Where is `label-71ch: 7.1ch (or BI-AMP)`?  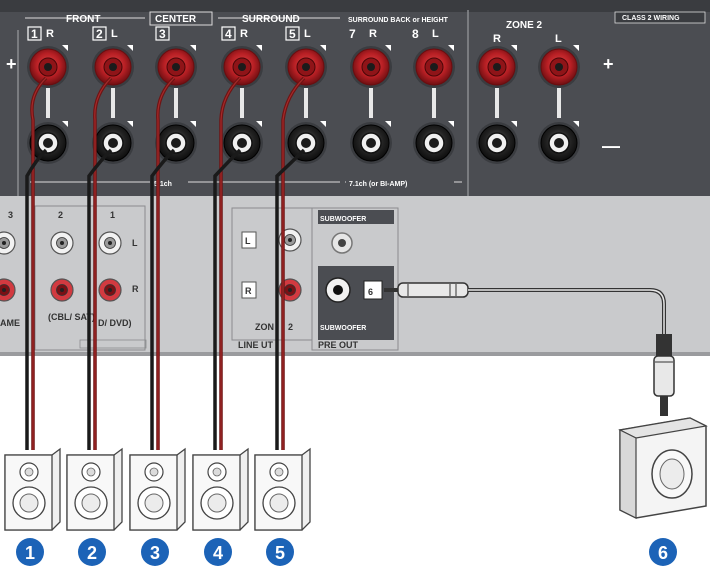
label-71ch: 7.1ch (or BI-AMP) is located at coordinates (378, 184).